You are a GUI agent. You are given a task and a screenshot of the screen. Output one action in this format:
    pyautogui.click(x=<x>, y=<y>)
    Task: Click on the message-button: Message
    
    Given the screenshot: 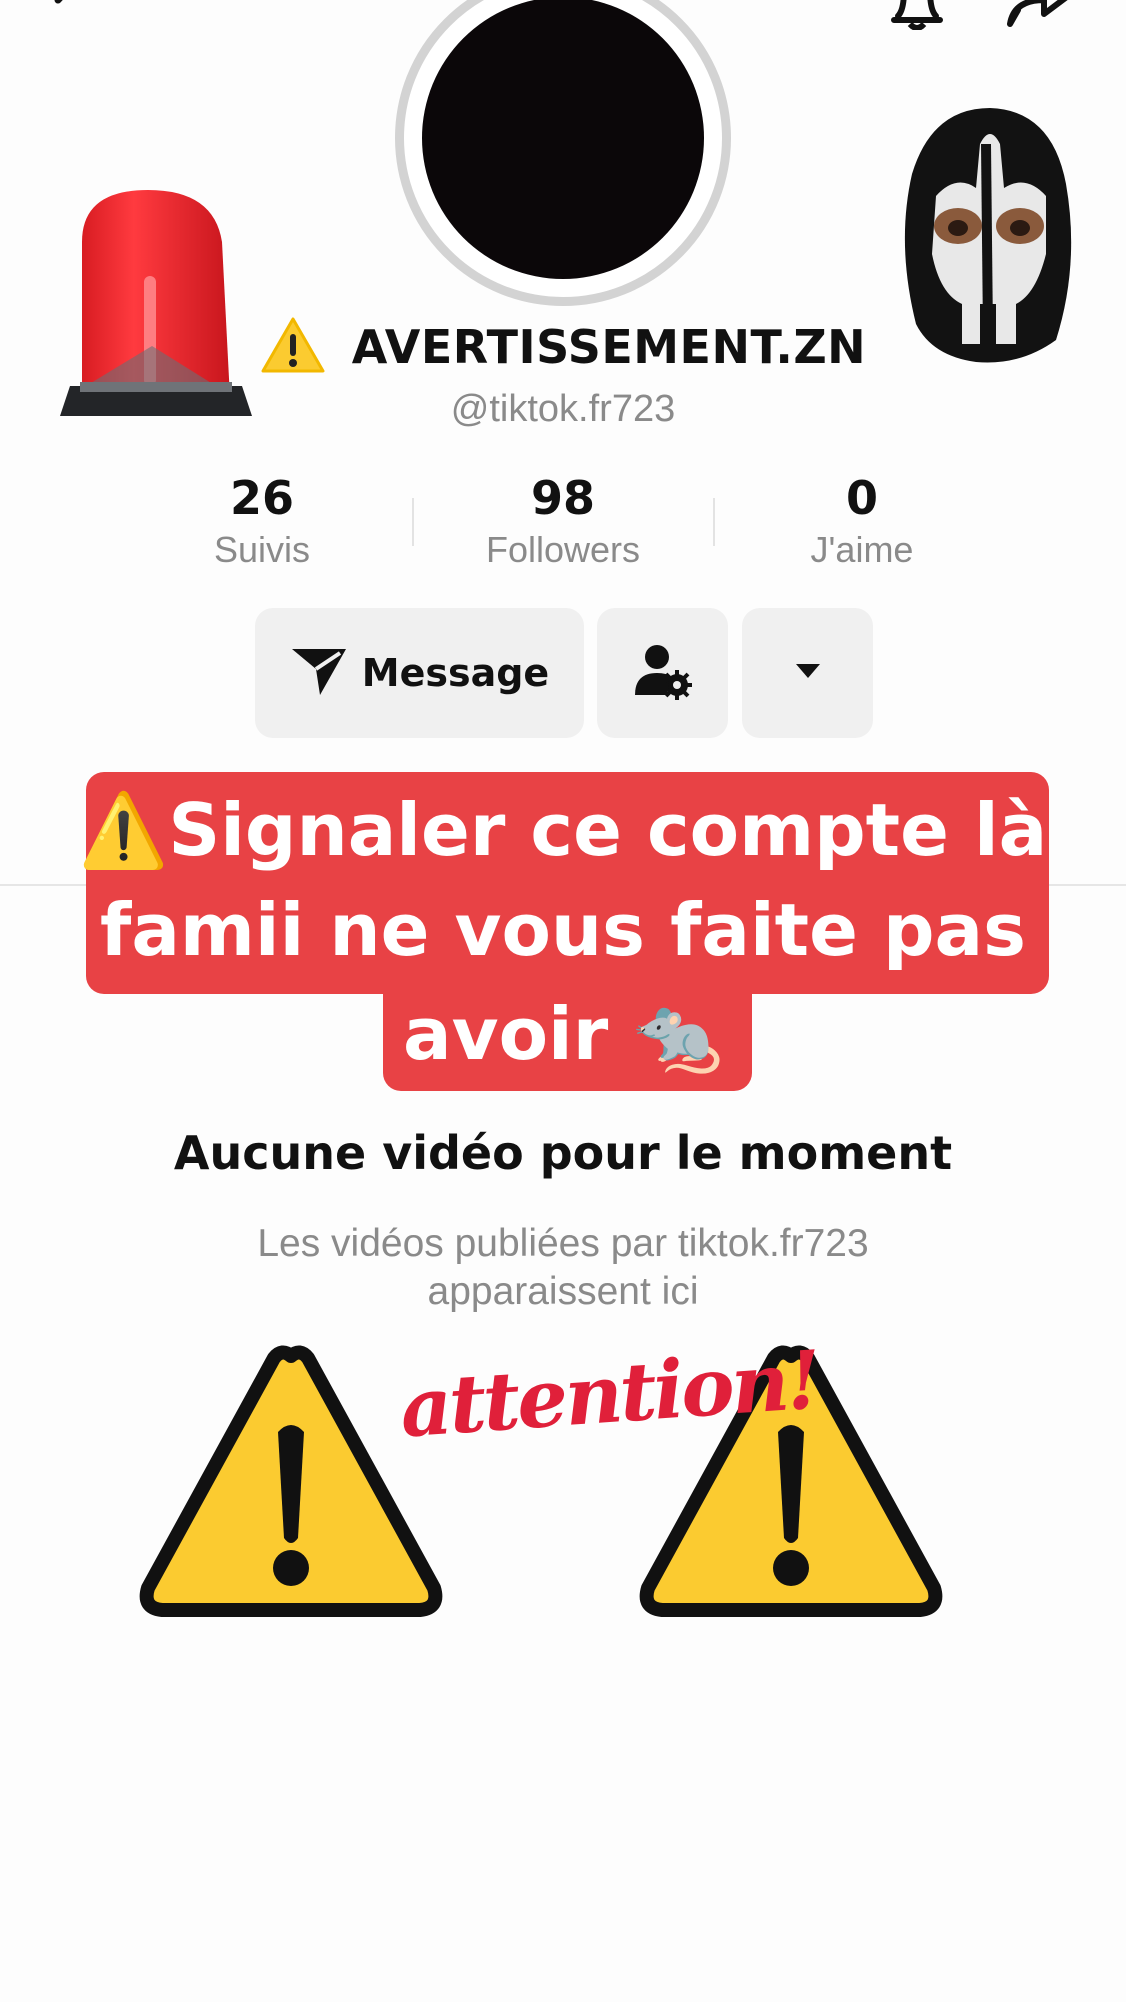 What is the action you would take?
    pyautogui.click(x=419, y=673)
    